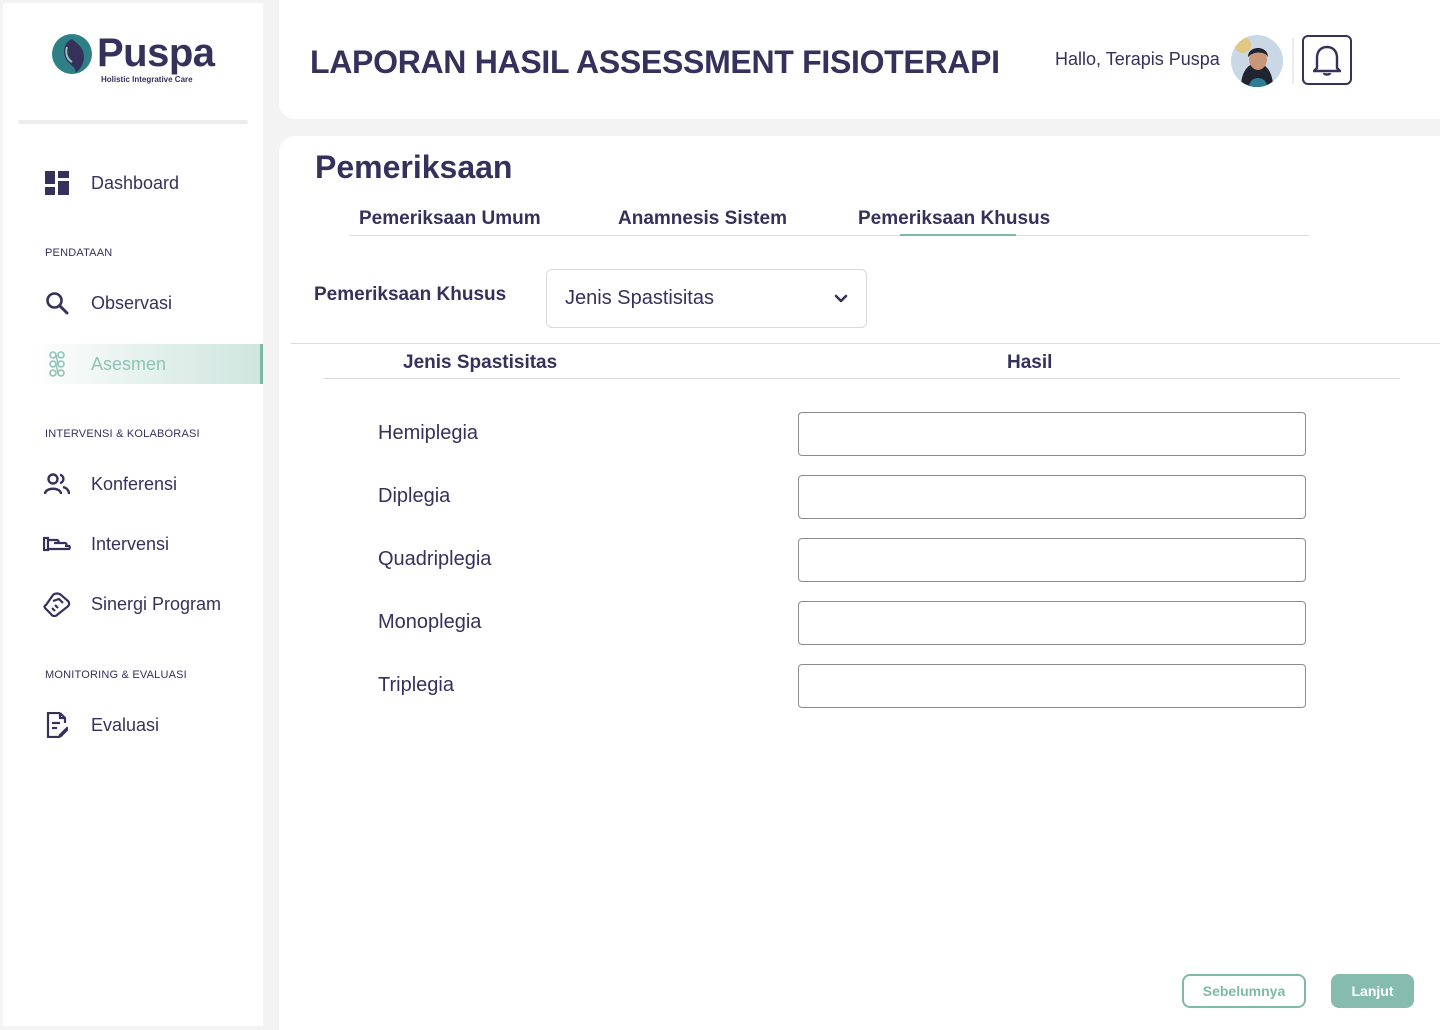 The image size is (1440, 1030). What do you see at coordinates (841, 298) in the screenshot?
I see `chevron-down-icon` at bounding box center [841, 298].